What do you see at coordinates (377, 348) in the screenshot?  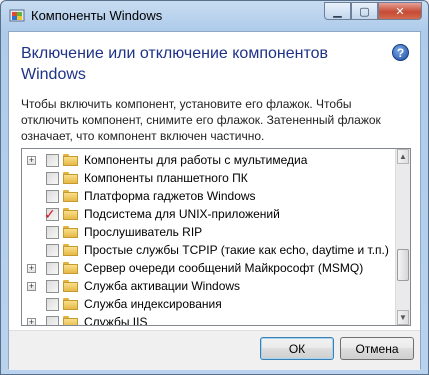 I see `cancel-button: Отмена` at bounding box center [377, 348].